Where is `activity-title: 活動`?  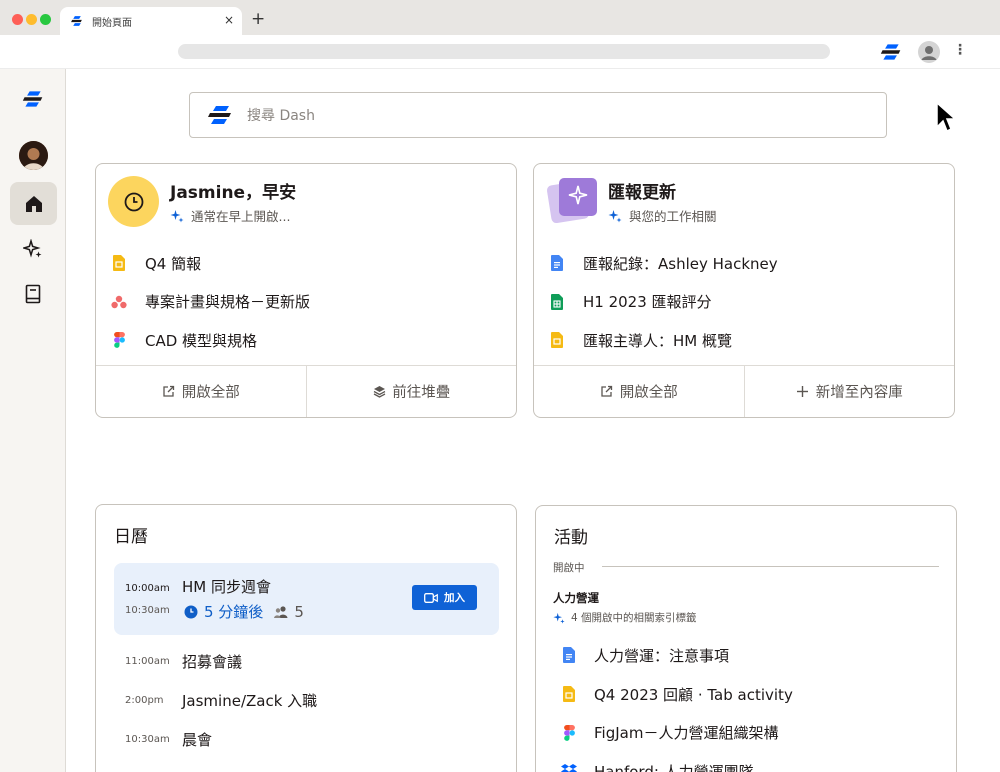
activity-title: 活動 is located at coordinates (571, 538).